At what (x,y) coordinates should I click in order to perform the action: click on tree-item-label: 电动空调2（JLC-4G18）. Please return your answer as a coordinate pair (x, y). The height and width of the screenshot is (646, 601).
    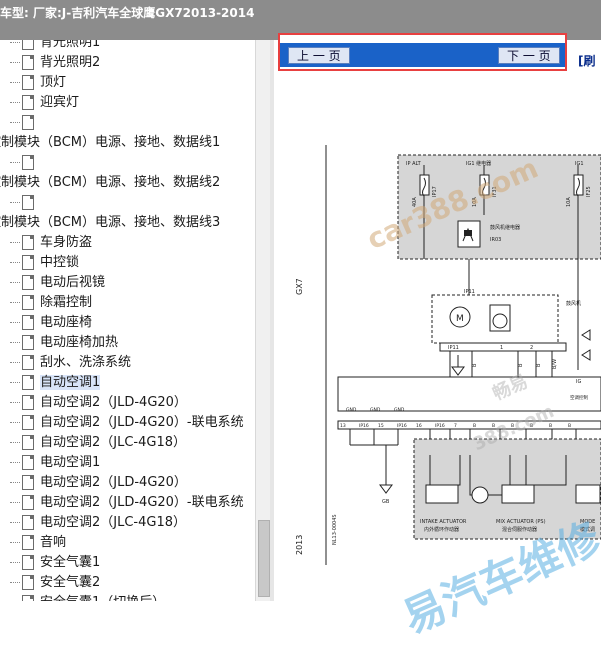
    Looking at the image, I should click on (113, 522).